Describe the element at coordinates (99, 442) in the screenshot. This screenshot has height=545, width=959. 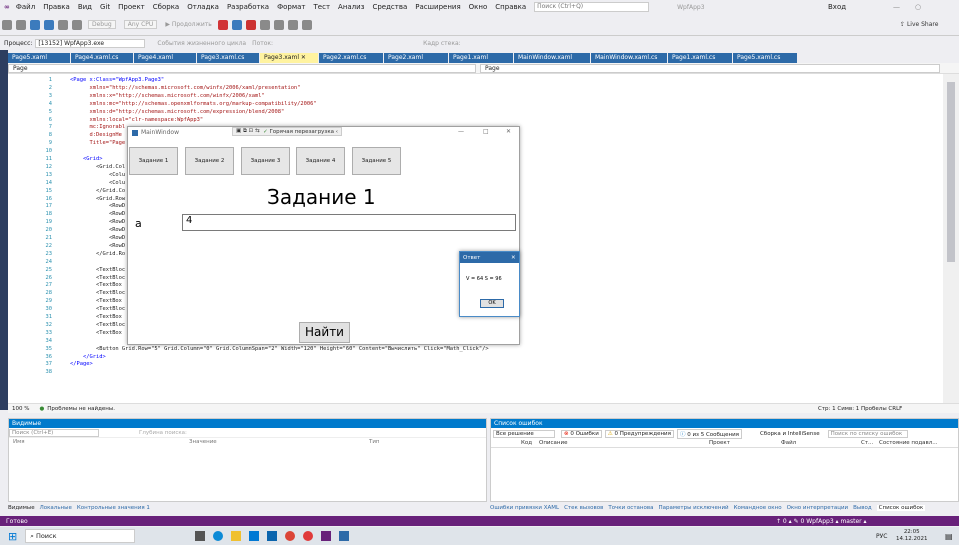
I see `col-name: Имя` at that location.